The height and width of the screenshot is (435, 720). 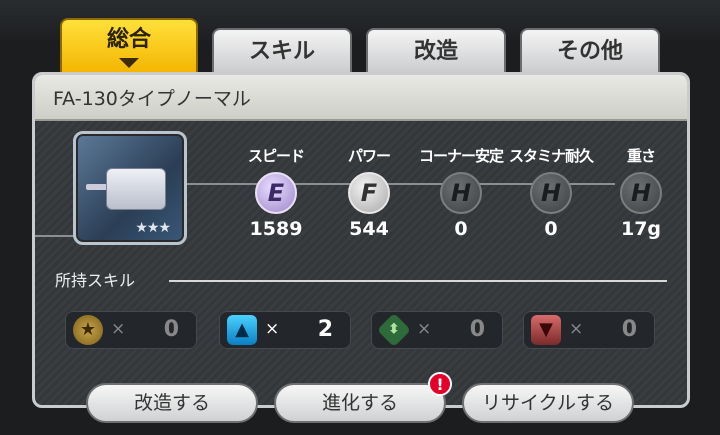 I want to click on recycle-button: リサイクルする, so click(x=548, y=403).